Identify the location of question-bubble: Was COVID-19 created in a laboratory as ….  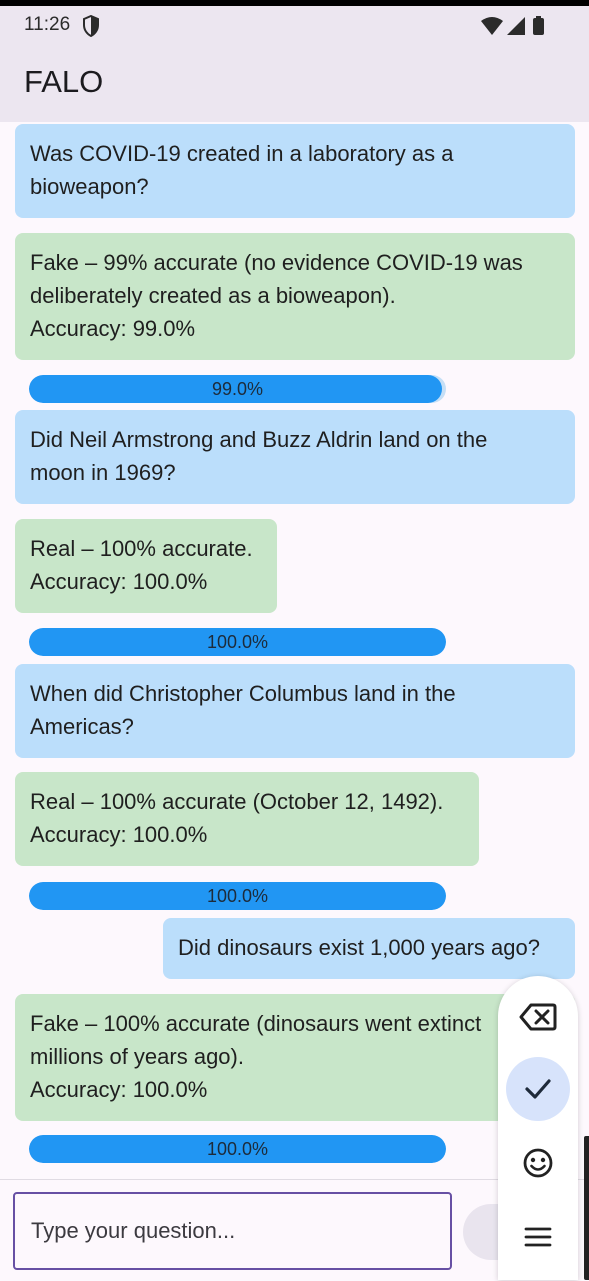
(295, 171).